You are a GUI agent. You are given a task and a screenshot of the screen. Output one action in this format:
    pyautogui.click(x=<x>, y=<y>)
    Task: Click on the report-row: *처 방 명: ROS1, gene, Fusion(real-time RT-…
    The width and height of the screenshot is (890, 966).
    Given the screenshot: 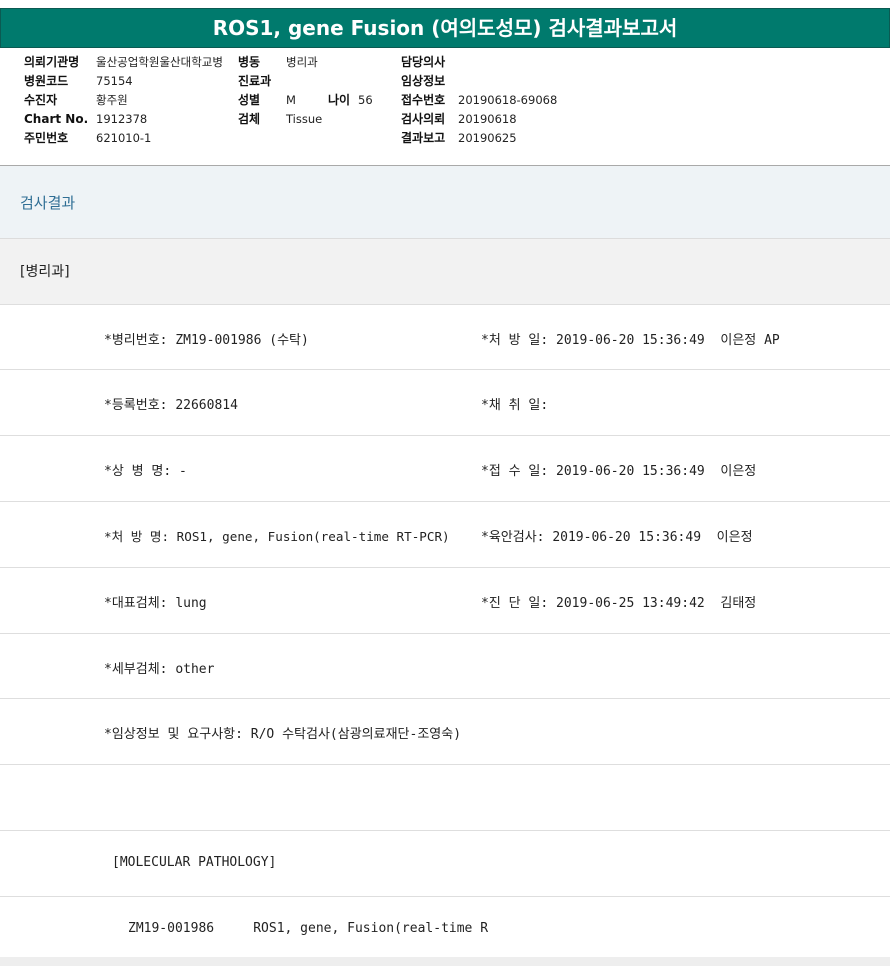 What is the action you would take?
    pyautogui.click(x=445, y=534)
    